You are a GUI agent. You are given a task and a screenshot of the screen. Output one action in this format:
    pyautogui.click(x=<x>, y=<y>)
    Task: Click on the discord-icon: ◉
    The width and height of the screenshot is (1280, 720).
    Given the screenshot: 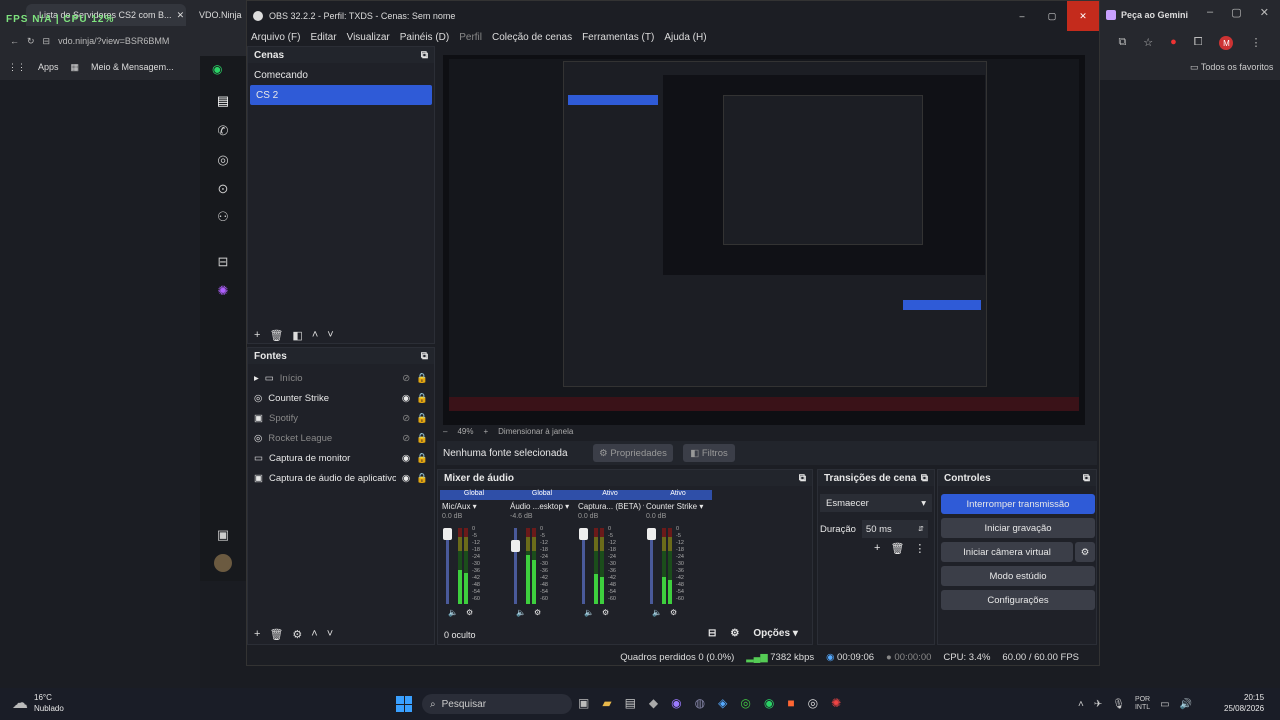 What is the action you would take?
    pyautogui.click(x=676, y=703)
    